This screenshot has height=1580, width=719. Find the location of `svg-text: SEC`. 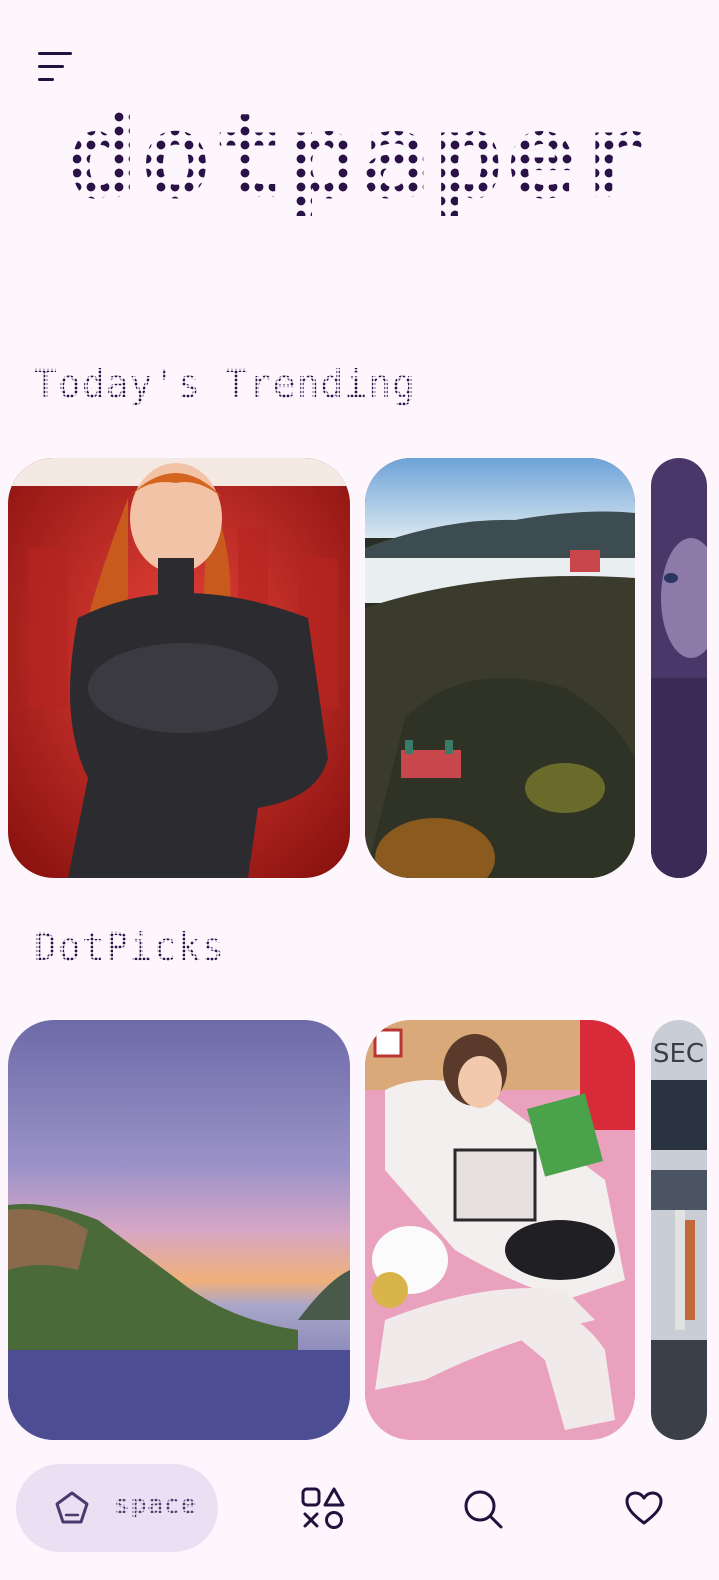

svg-text: SEC is located at coordinates (678, 1054).